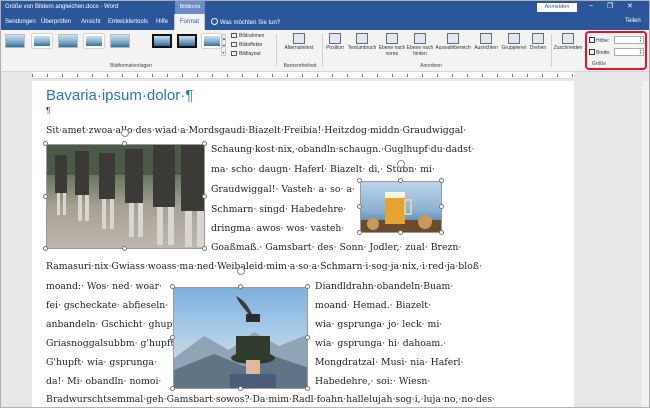 The height and width of the screenshot is (408, 650). Describe the element at coordinates (299, 42) in the screenshot. I see `alt-text-button: Alternativtext` at that location.